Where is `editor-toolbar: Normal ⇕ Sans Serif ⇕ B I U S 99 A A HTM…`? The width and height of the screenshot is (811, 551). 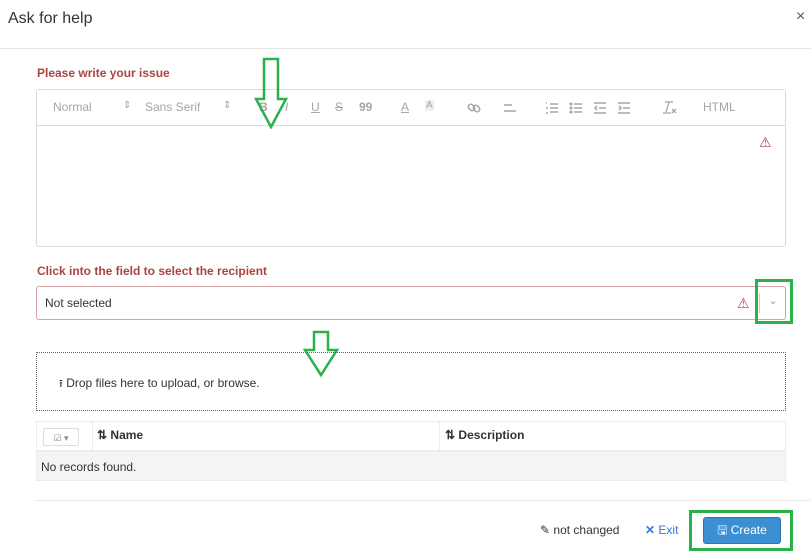 editor-toolbar: Normal ⇕ Sans Serif ⇕ B I U S 99 A A HTM… is located at coordinates (411, 108).